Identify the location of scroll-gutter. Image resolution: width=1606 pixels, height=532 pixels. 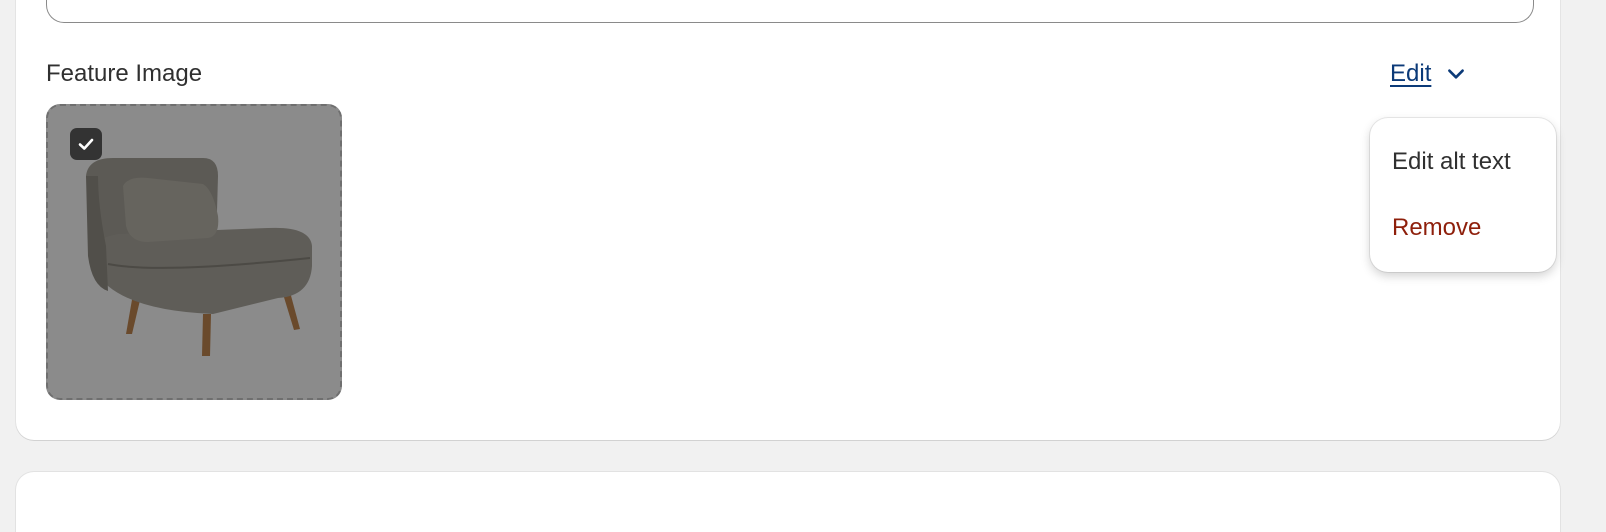
(1590, 257).